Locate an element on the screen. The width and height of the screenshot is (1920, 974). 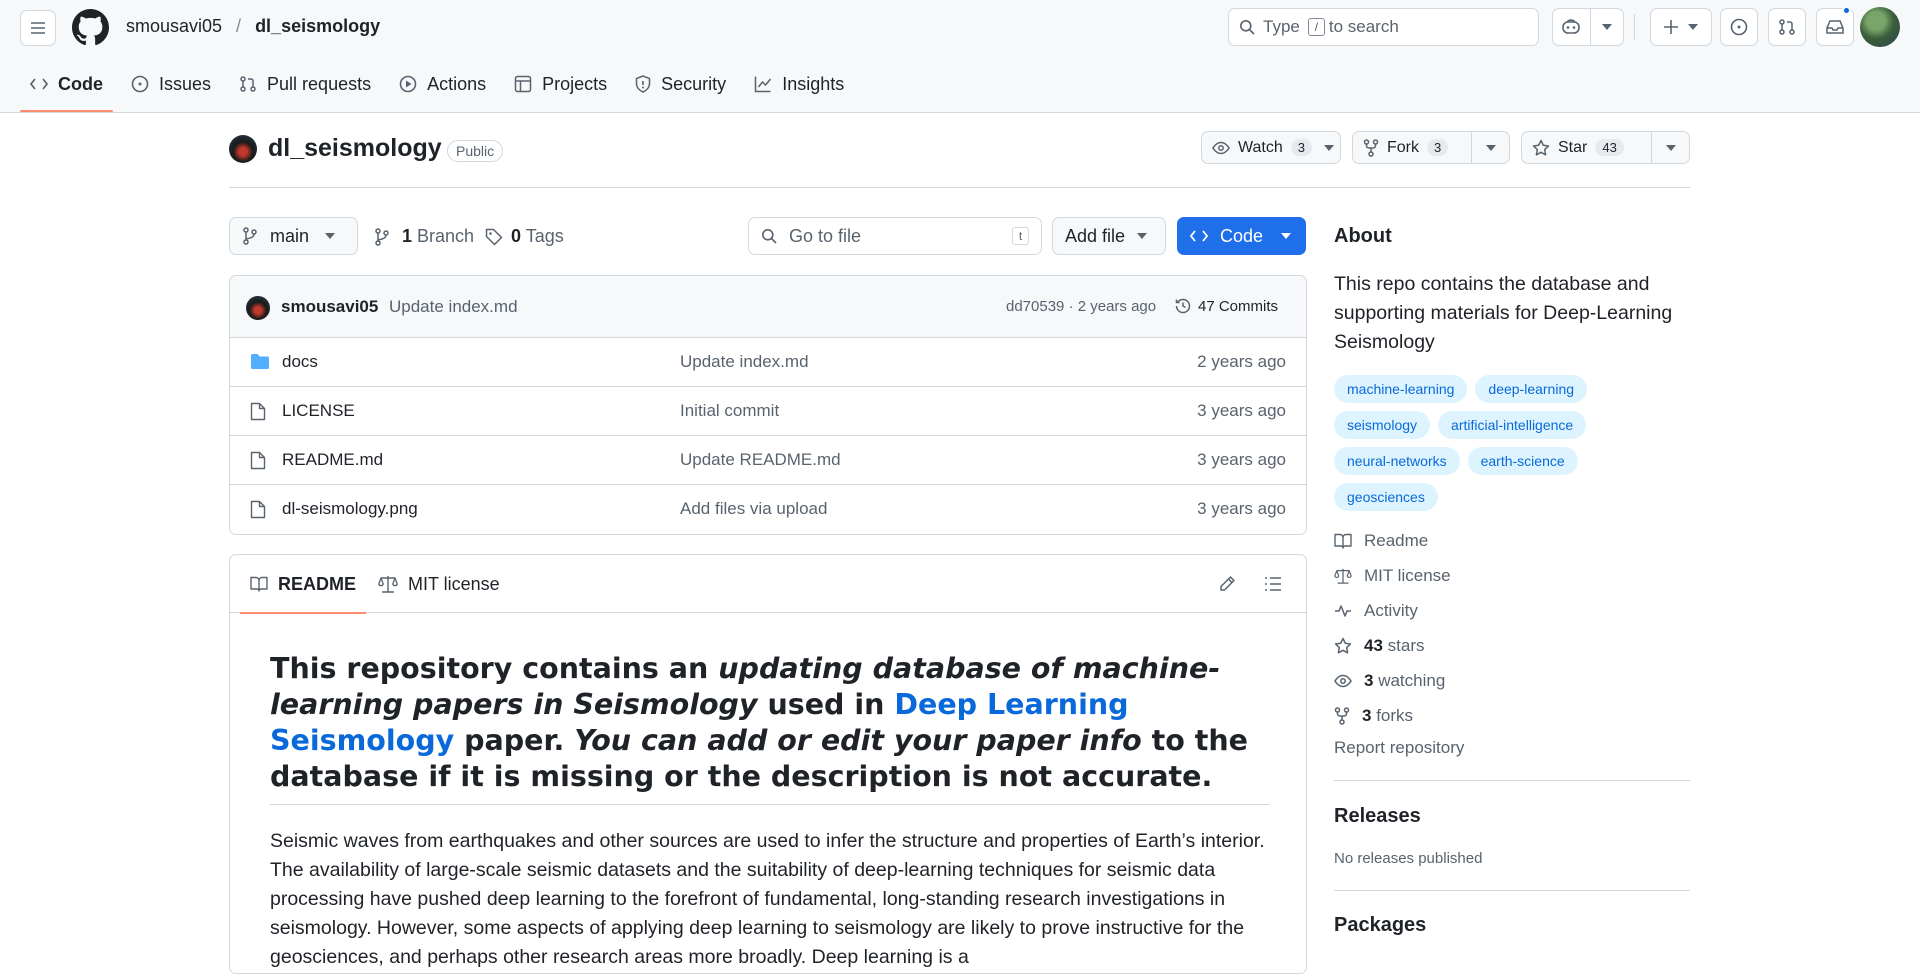
topic-tag: seismology is located at coordinates (1382, 425).